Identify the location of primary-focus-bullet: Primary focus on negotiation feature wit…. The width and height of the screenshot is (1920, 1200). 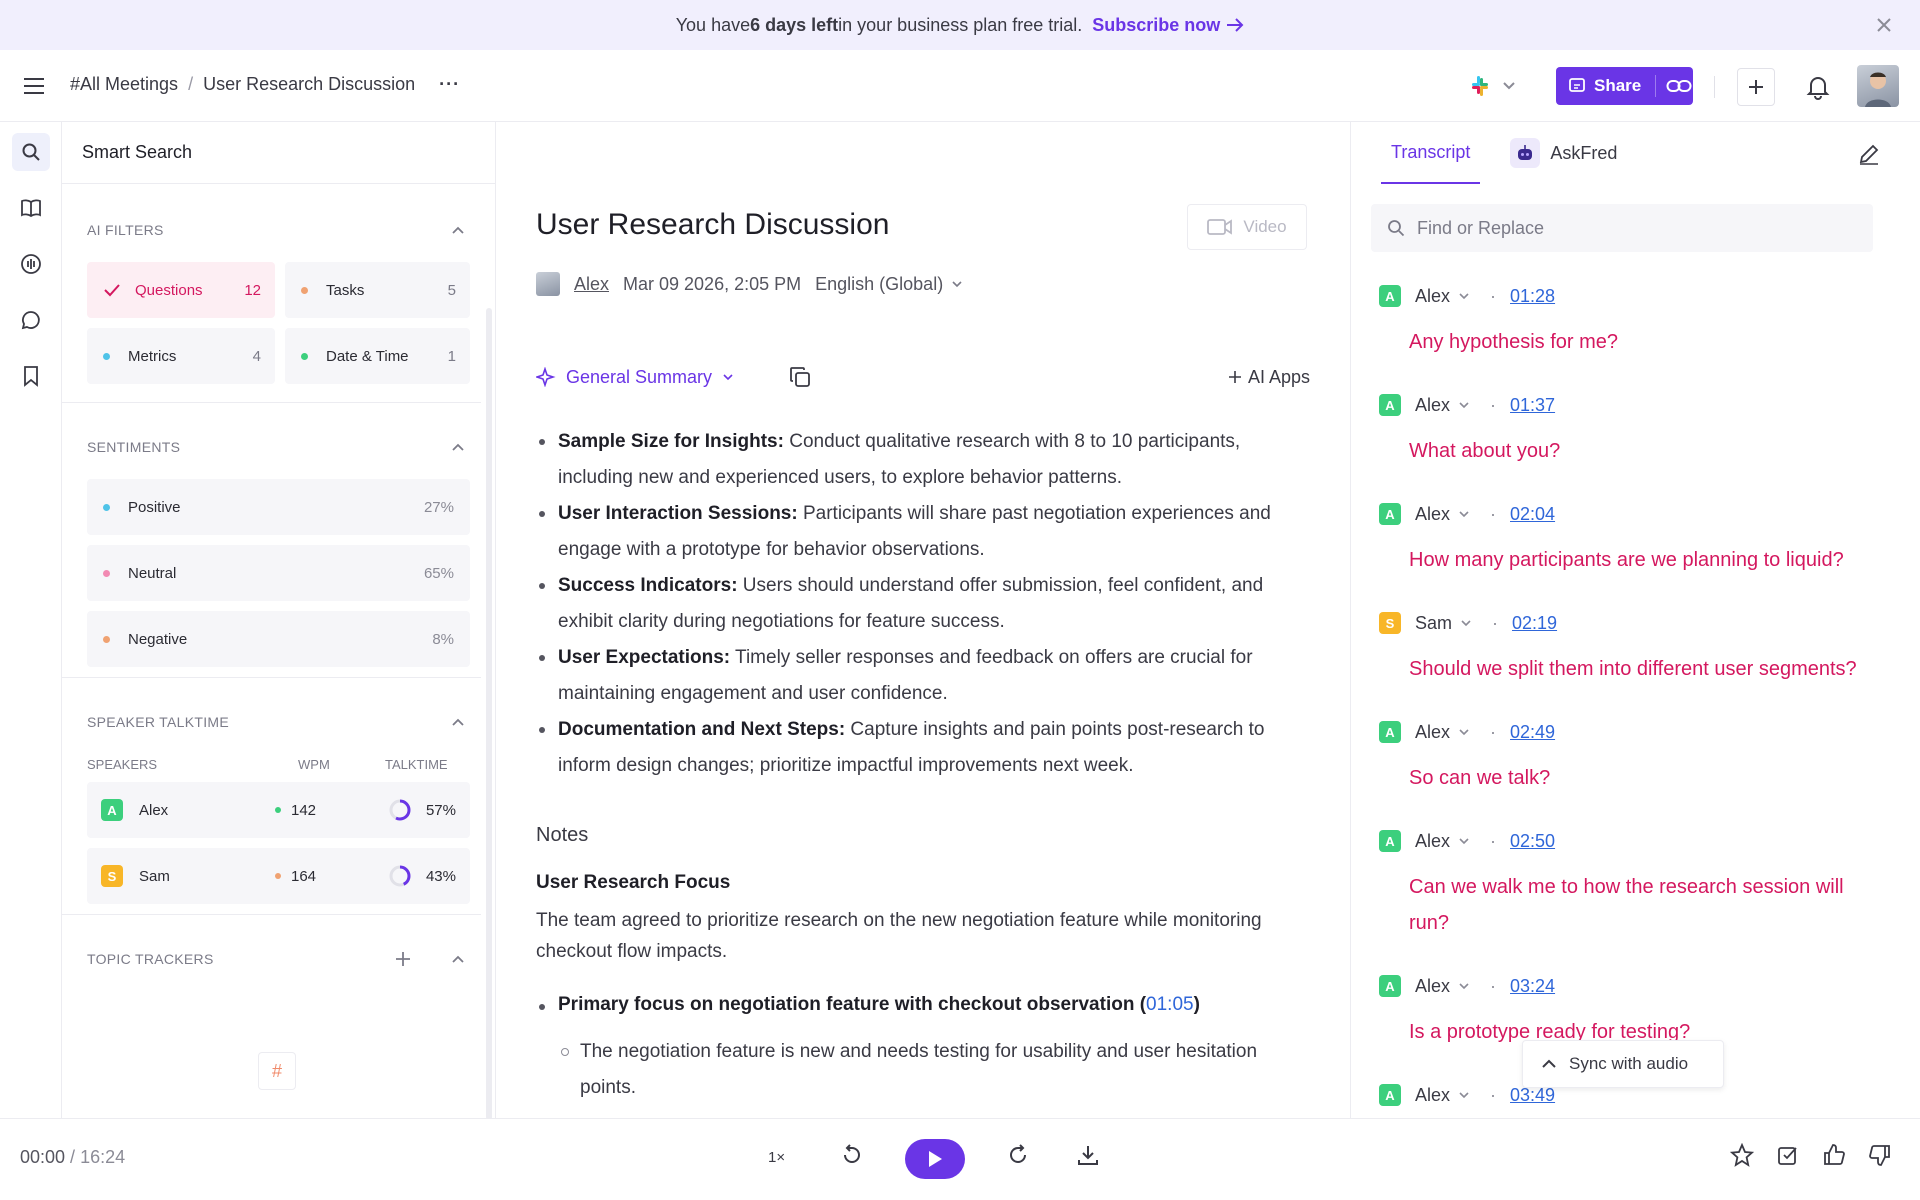
(926, 1005).